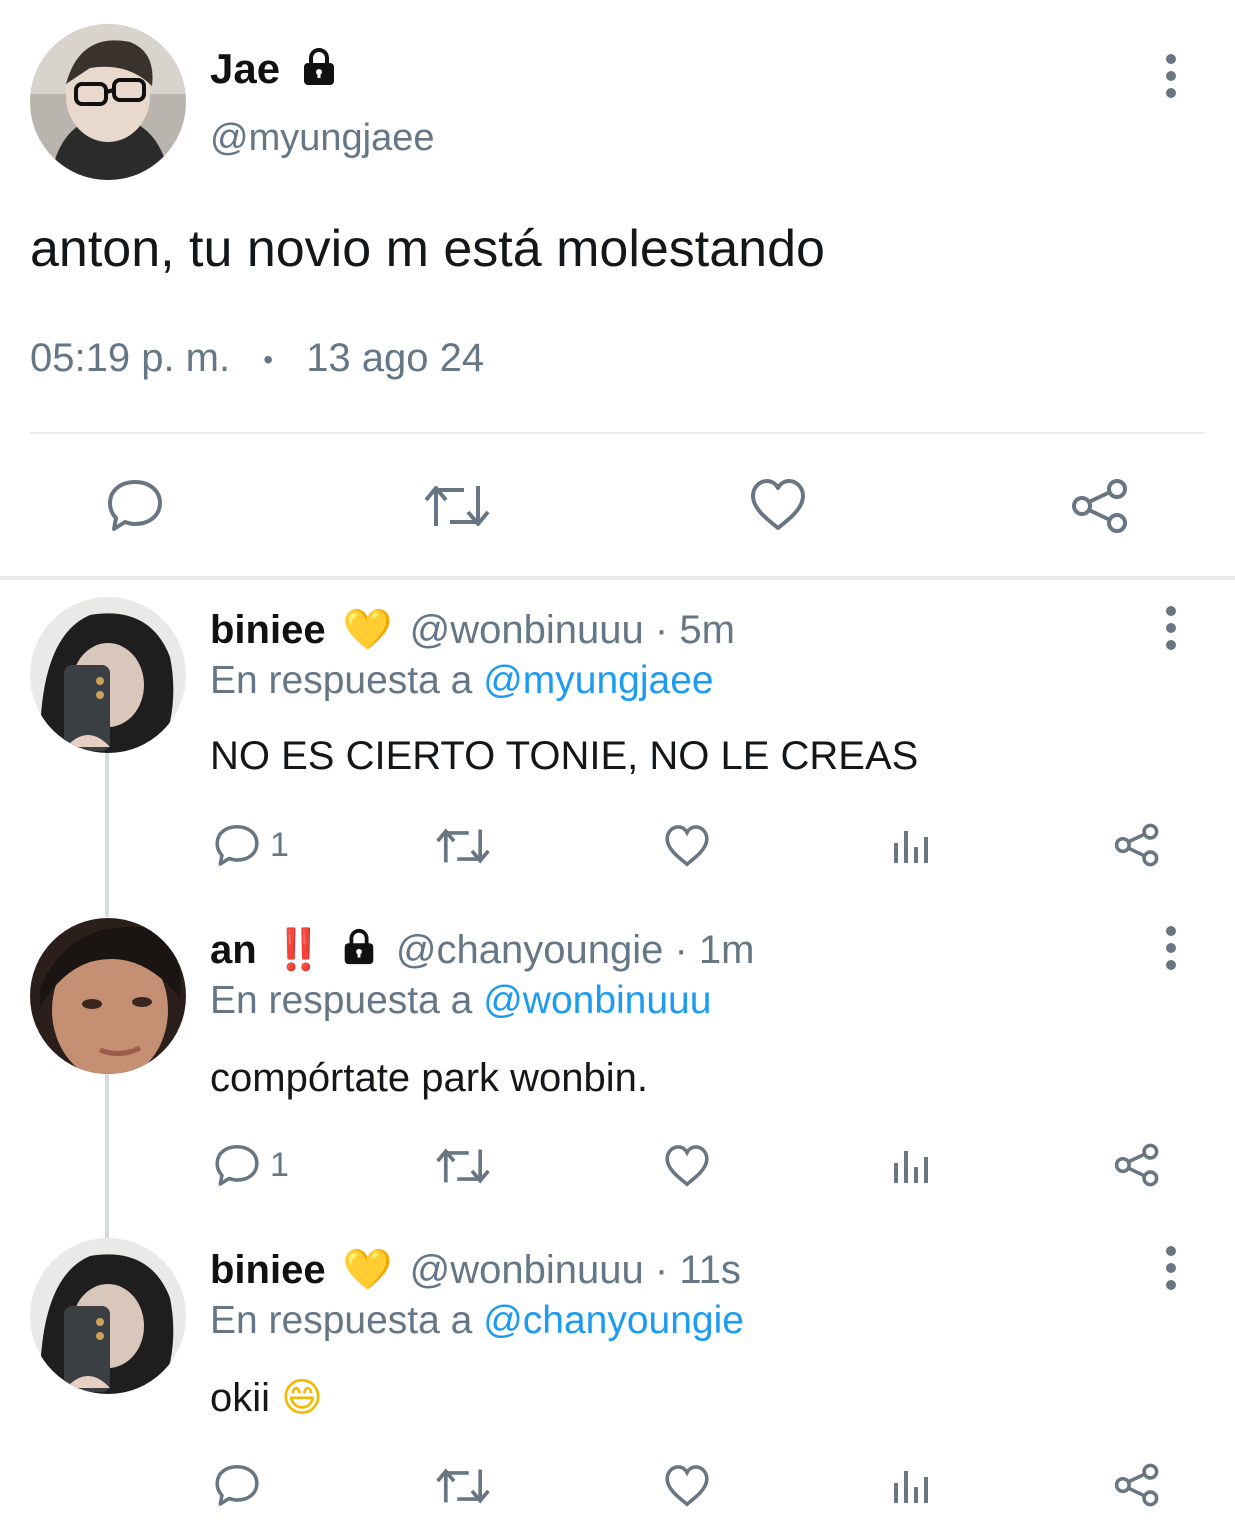 This screenshot has width=1235, height=1536. What do you see at coordinates (697, 1270) in the screenshot?
I see `timestamp: · 11s` at bounding box center [697, 1270].